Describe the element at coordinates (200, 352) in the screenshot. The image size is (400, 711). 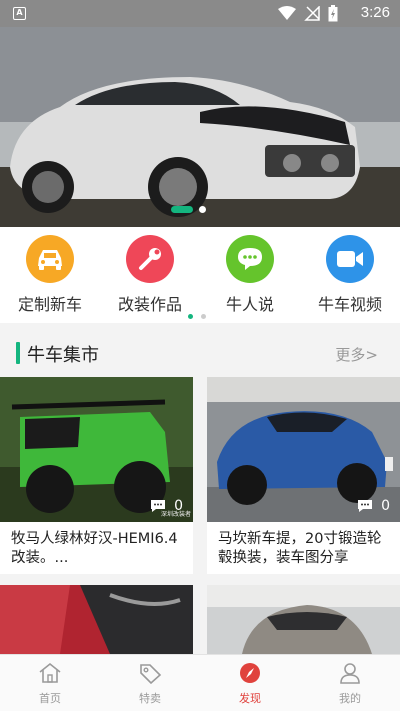
I see `section-header: 牛车集市 更多>` at that location.